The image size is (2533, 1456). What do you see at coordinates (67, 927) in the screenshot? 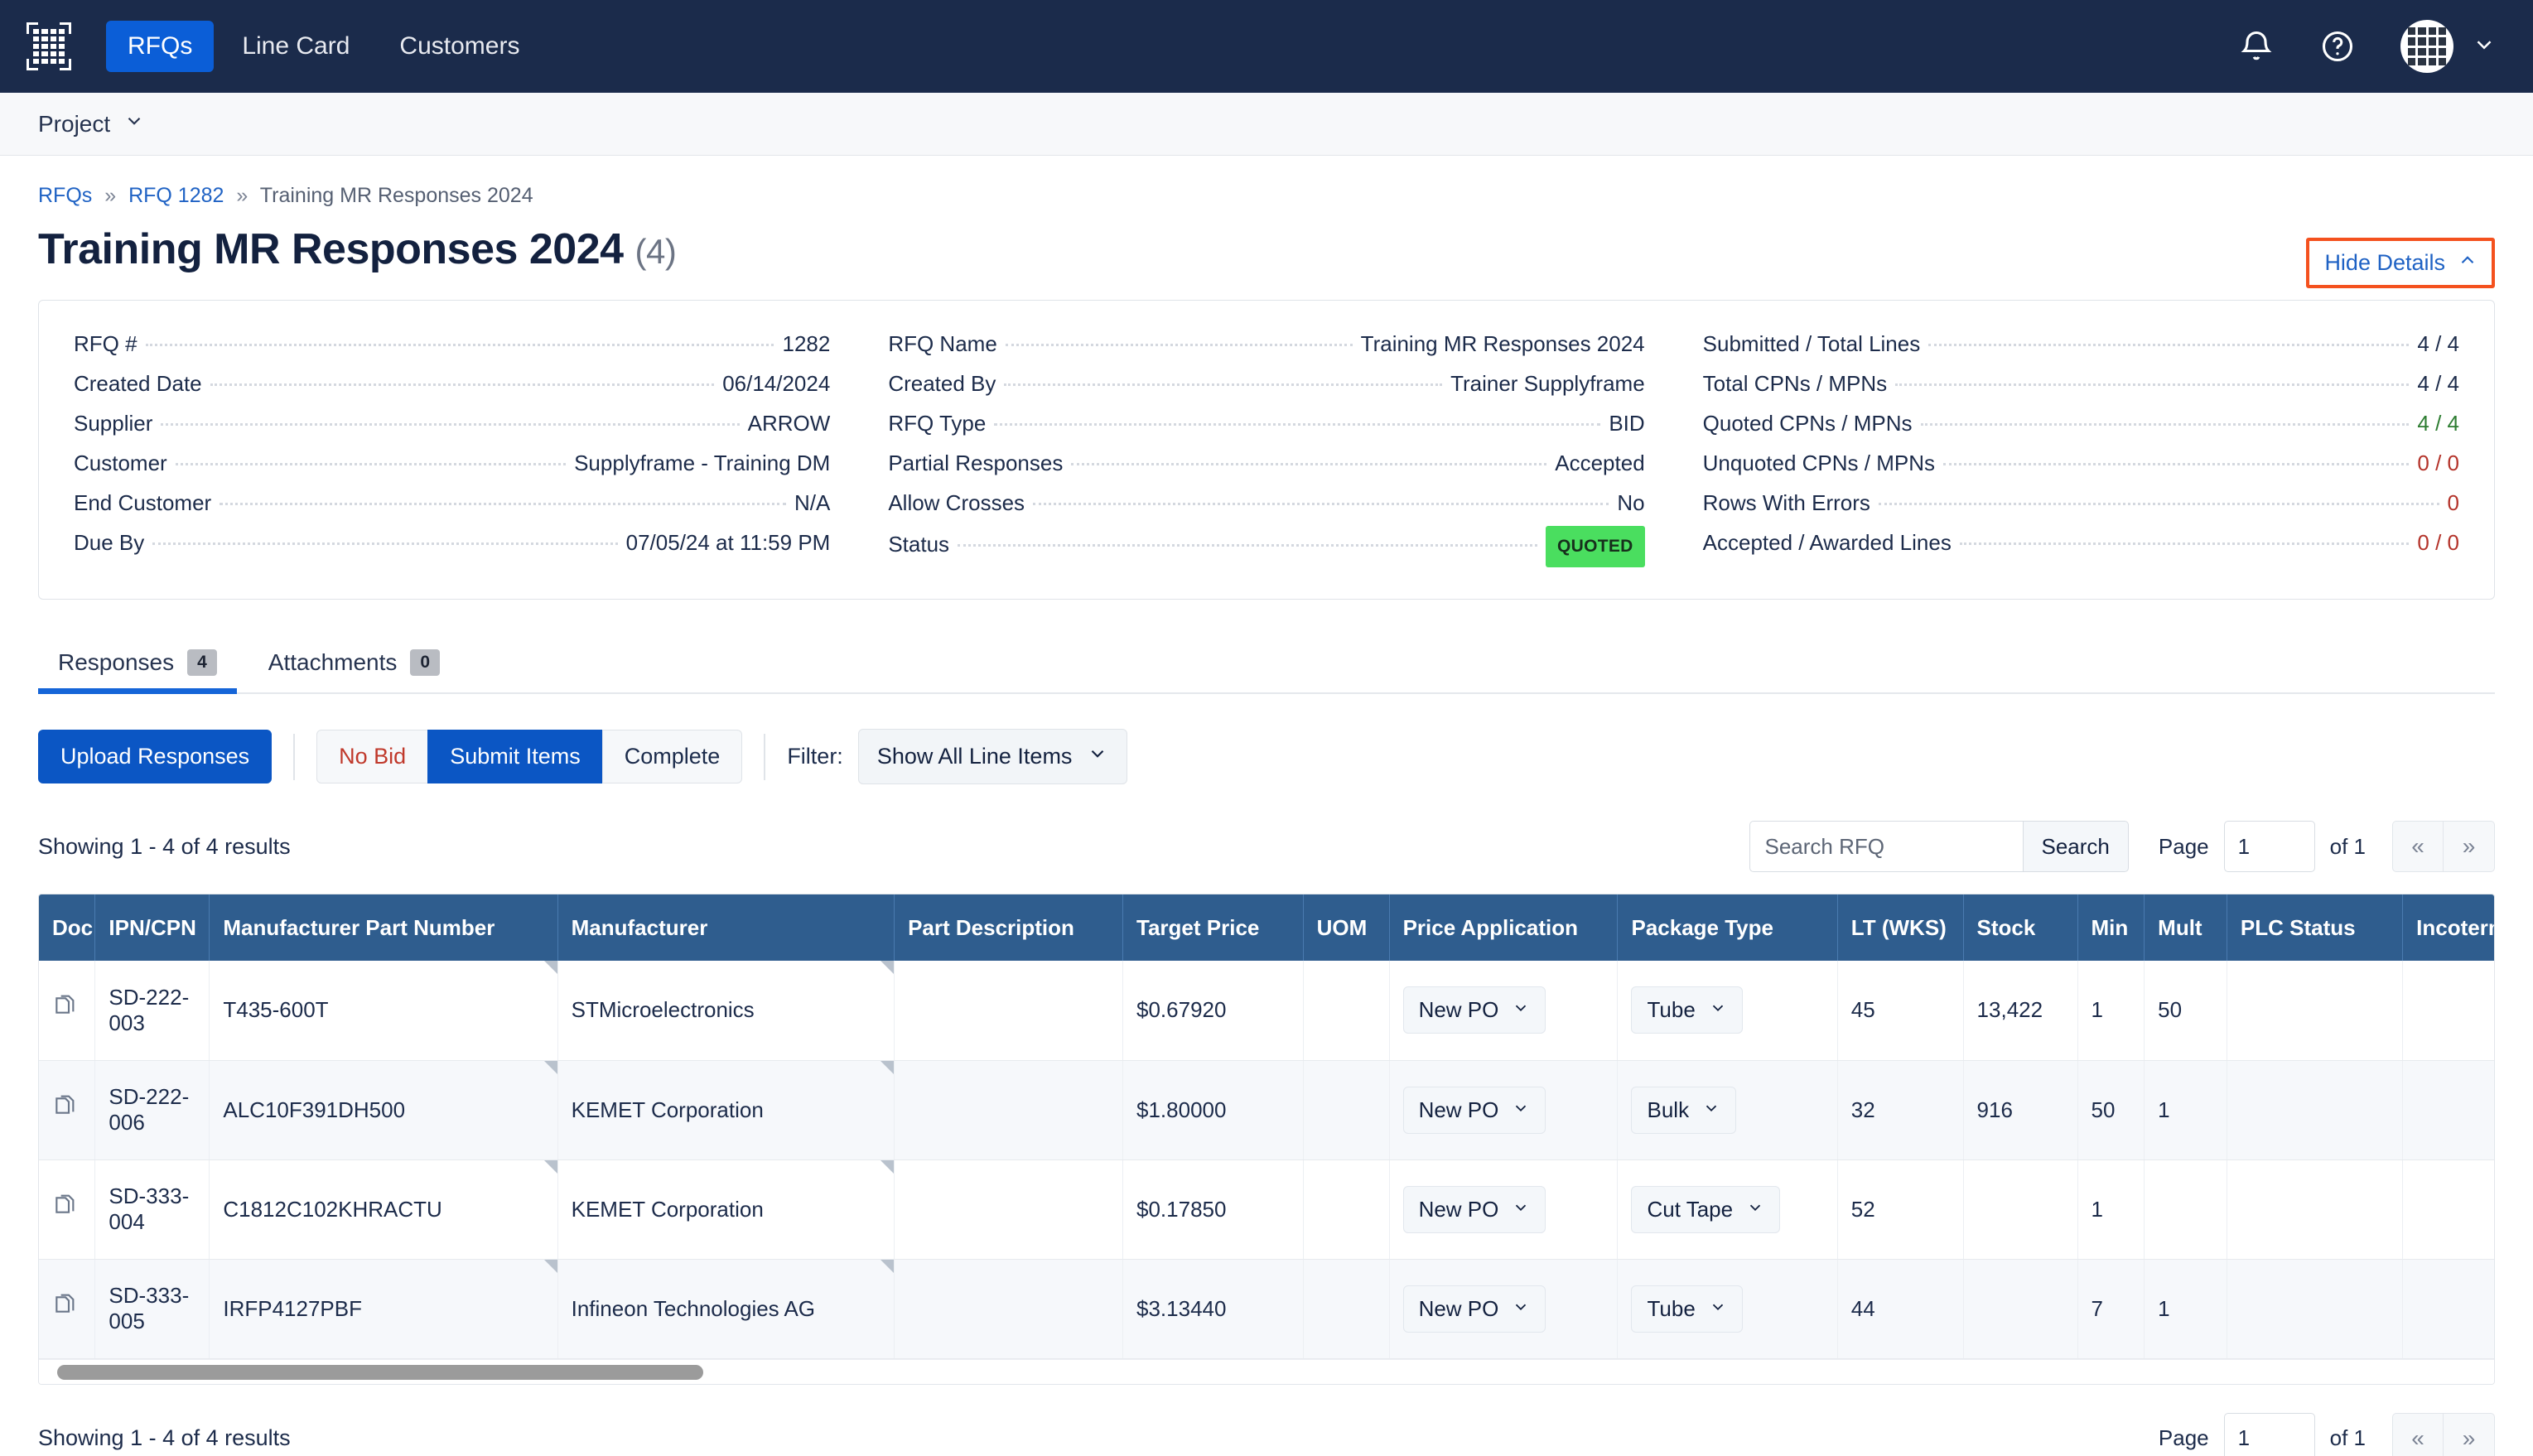
I see `column-header-doc: Doc` at bounding box center [67, 927].